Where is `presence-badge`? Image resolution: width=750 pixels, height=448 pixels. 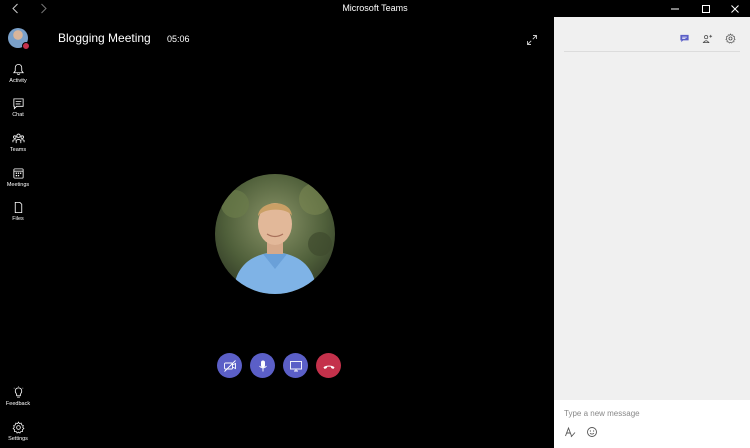 presence-badge is located at coordinates (26, 46).